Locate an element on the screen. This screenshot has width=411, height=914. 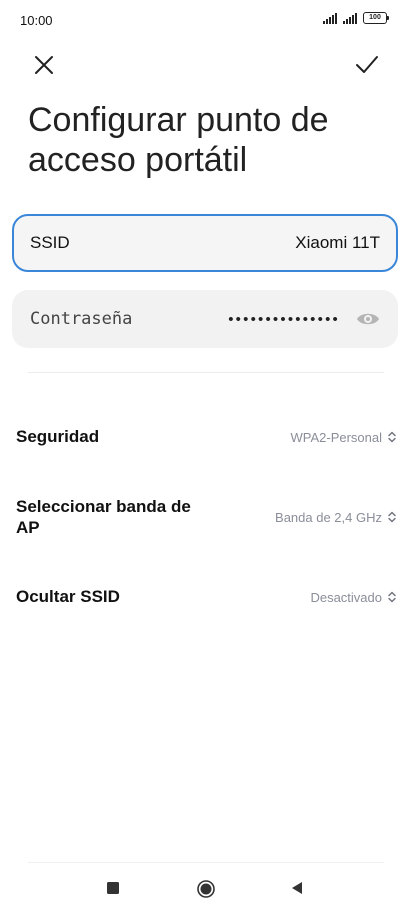
triangle-back-icon is located at coordinates (297, 888).